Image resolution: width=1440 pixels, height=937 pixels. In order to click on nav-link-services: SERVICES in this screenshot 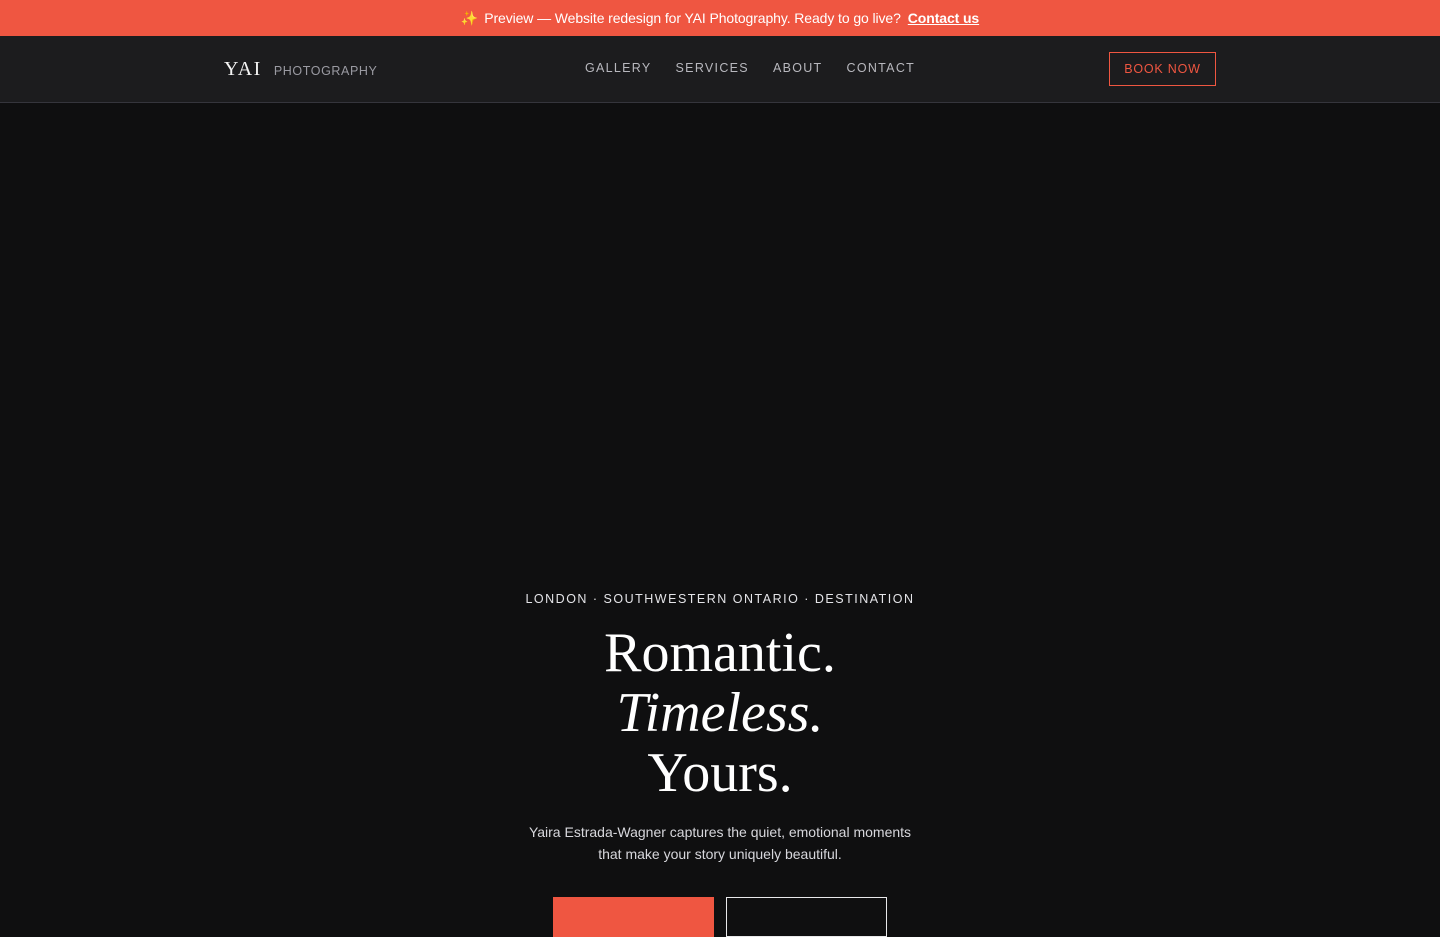, I will do `click(712, 68)`.